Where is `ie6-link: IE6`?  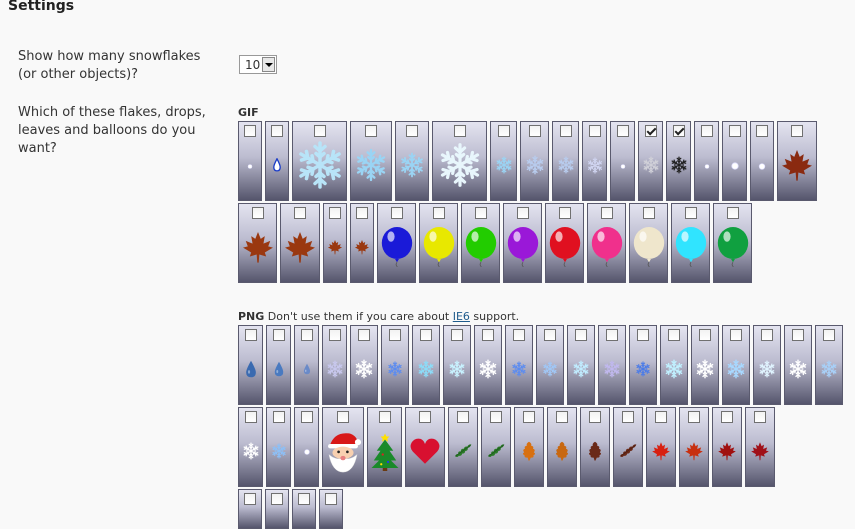
ie6-link: IE6 is located at coordinates (461, 316).